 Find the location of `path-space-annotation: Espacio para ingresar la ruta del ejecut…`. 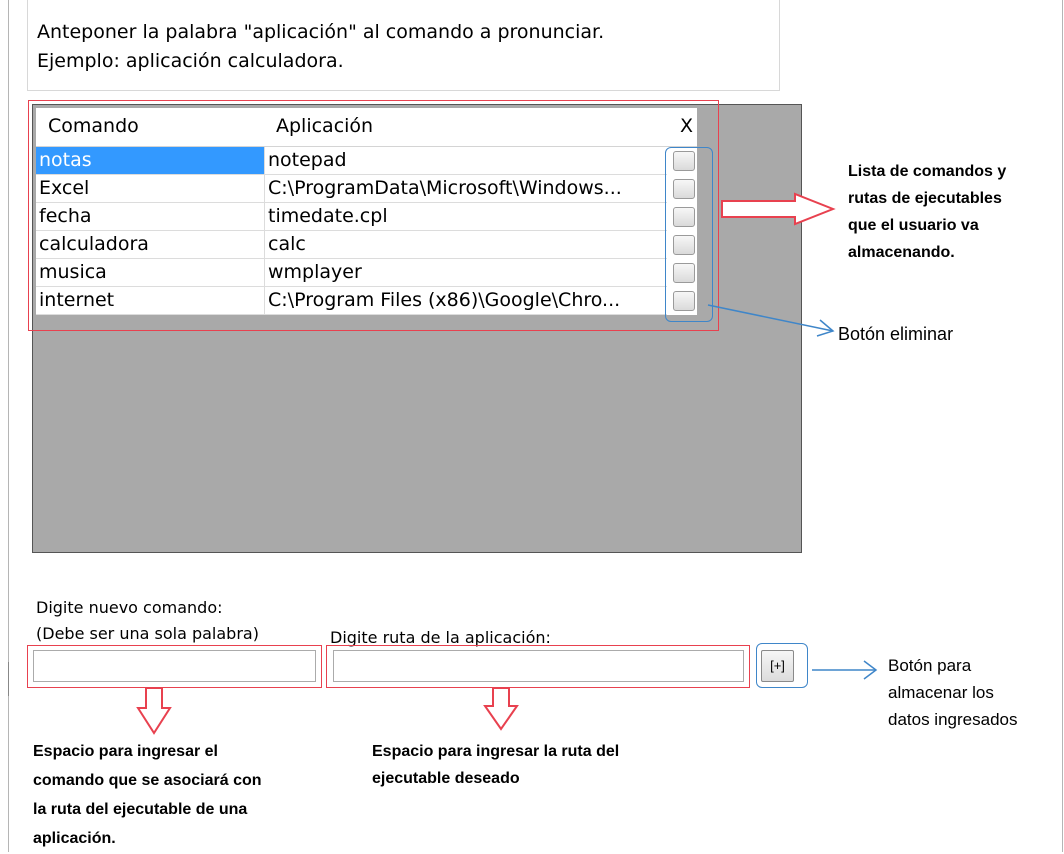

path-space-annotation: Espacio para ingresar la ruta del ejecut… is located at coordinates (532, 765).